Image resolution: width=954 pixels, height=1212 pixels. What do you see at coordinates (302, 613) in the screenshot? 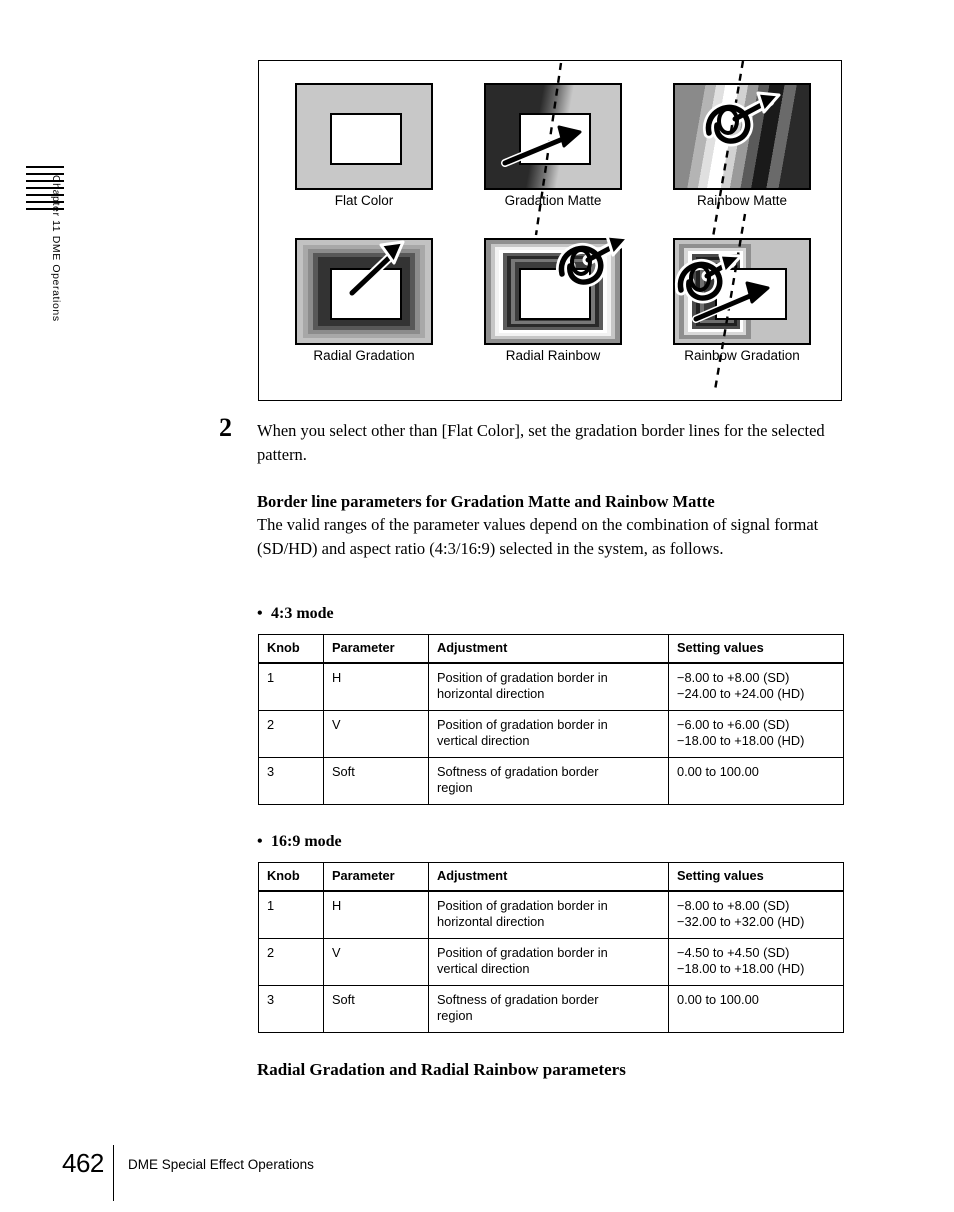
I see `mode-43-text: 4:3 mode` at bounding box center [302, 613].